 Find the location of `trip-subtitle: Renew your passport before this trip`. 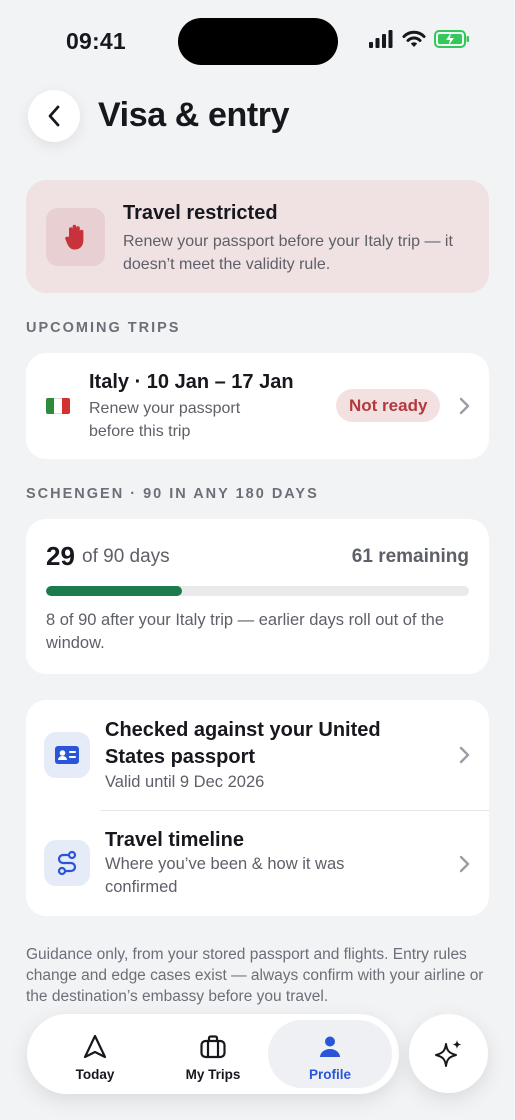

trip-subtitle: Renew your passport before this trip is located at coordinates (165, 420).